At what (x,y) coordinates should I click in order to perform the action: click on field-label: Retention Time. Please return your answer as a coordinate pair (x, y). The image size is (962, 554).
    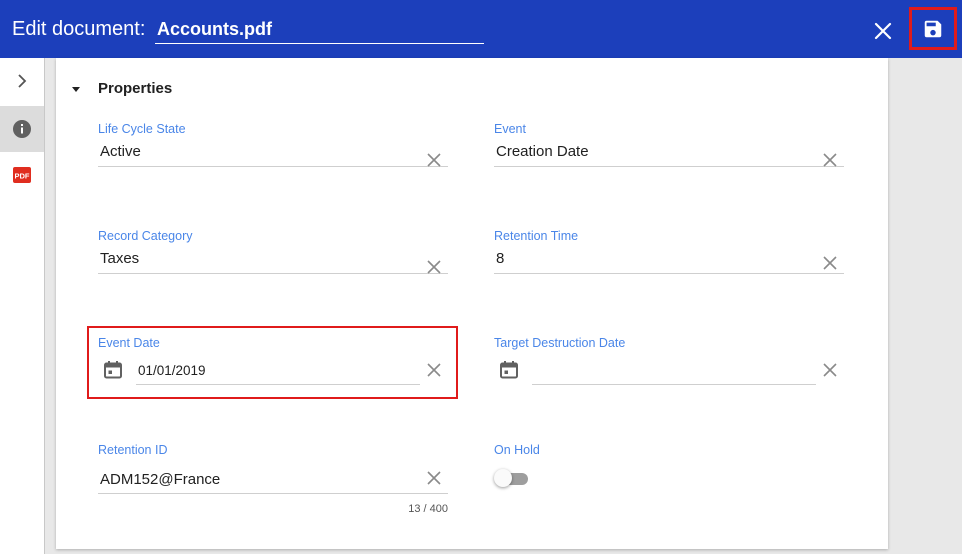
    Looking at the image, I should click on (536, 236).